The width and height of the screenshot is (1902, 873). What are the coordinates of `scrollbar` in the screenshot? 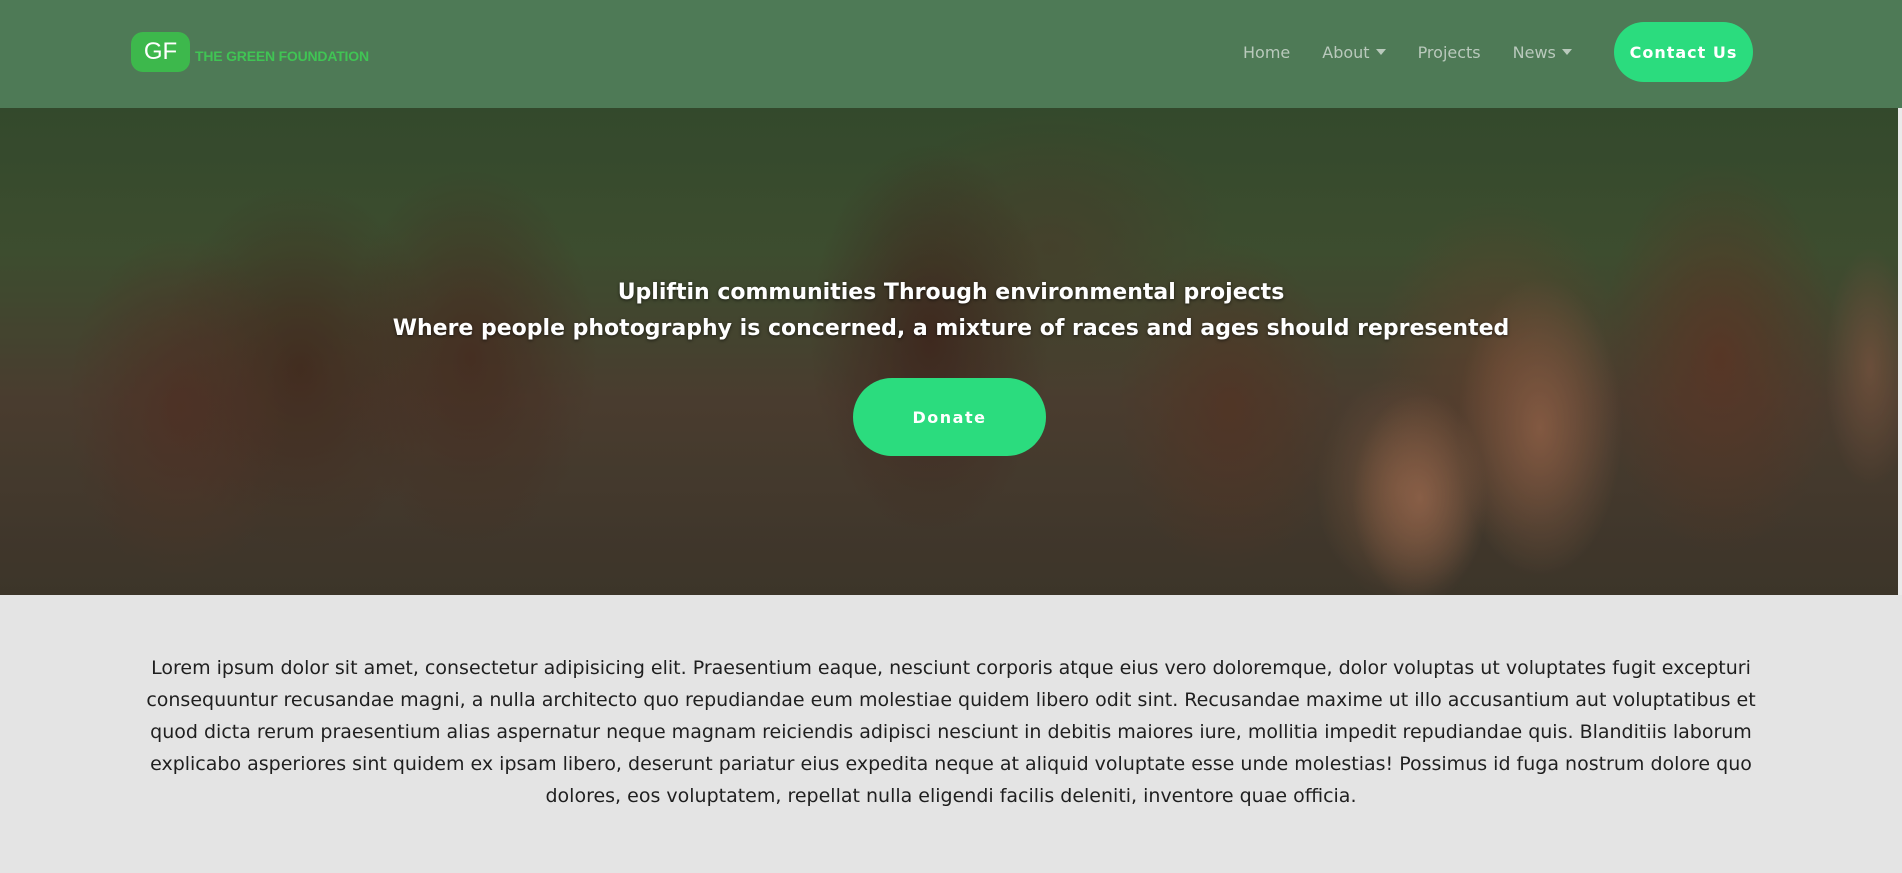 It's located at (1900, 351).